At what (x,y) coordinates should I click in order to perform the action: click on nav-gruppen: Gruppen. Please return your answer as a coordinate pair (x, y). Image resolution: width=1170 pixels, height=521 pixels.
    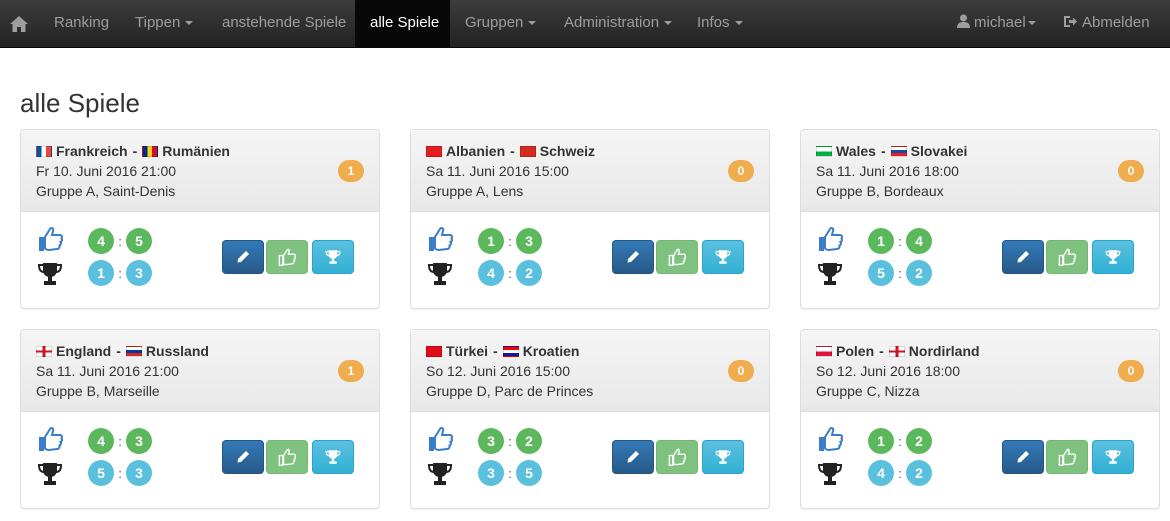
    Looking at the image, I should click on (500, 23).